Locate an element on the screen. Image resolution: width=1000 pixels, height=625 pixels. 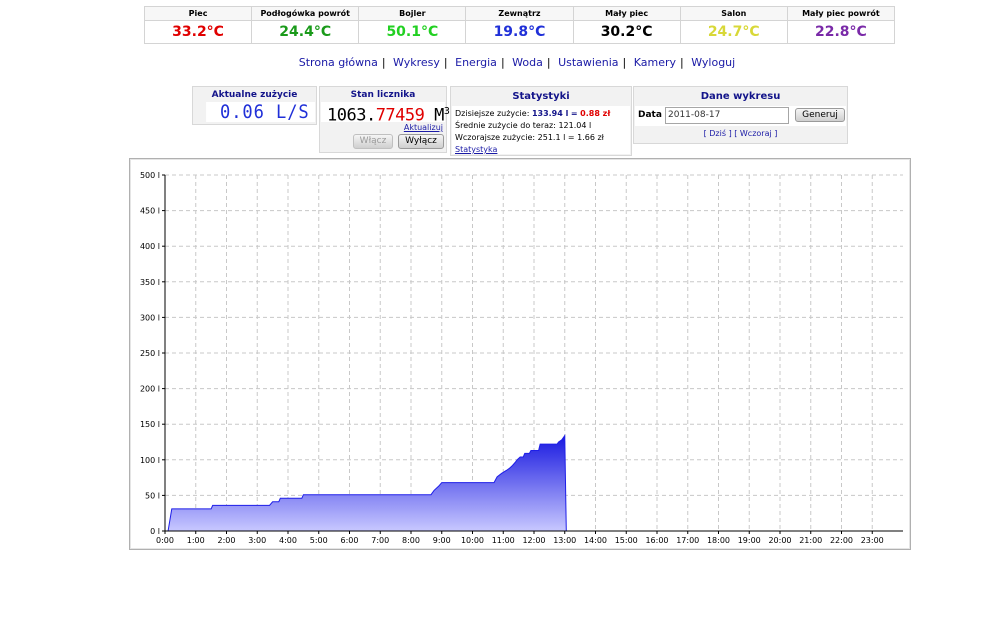
temp-label-maly-piec-powrot: Mały piec powrót is located at coordinates (841, 13).